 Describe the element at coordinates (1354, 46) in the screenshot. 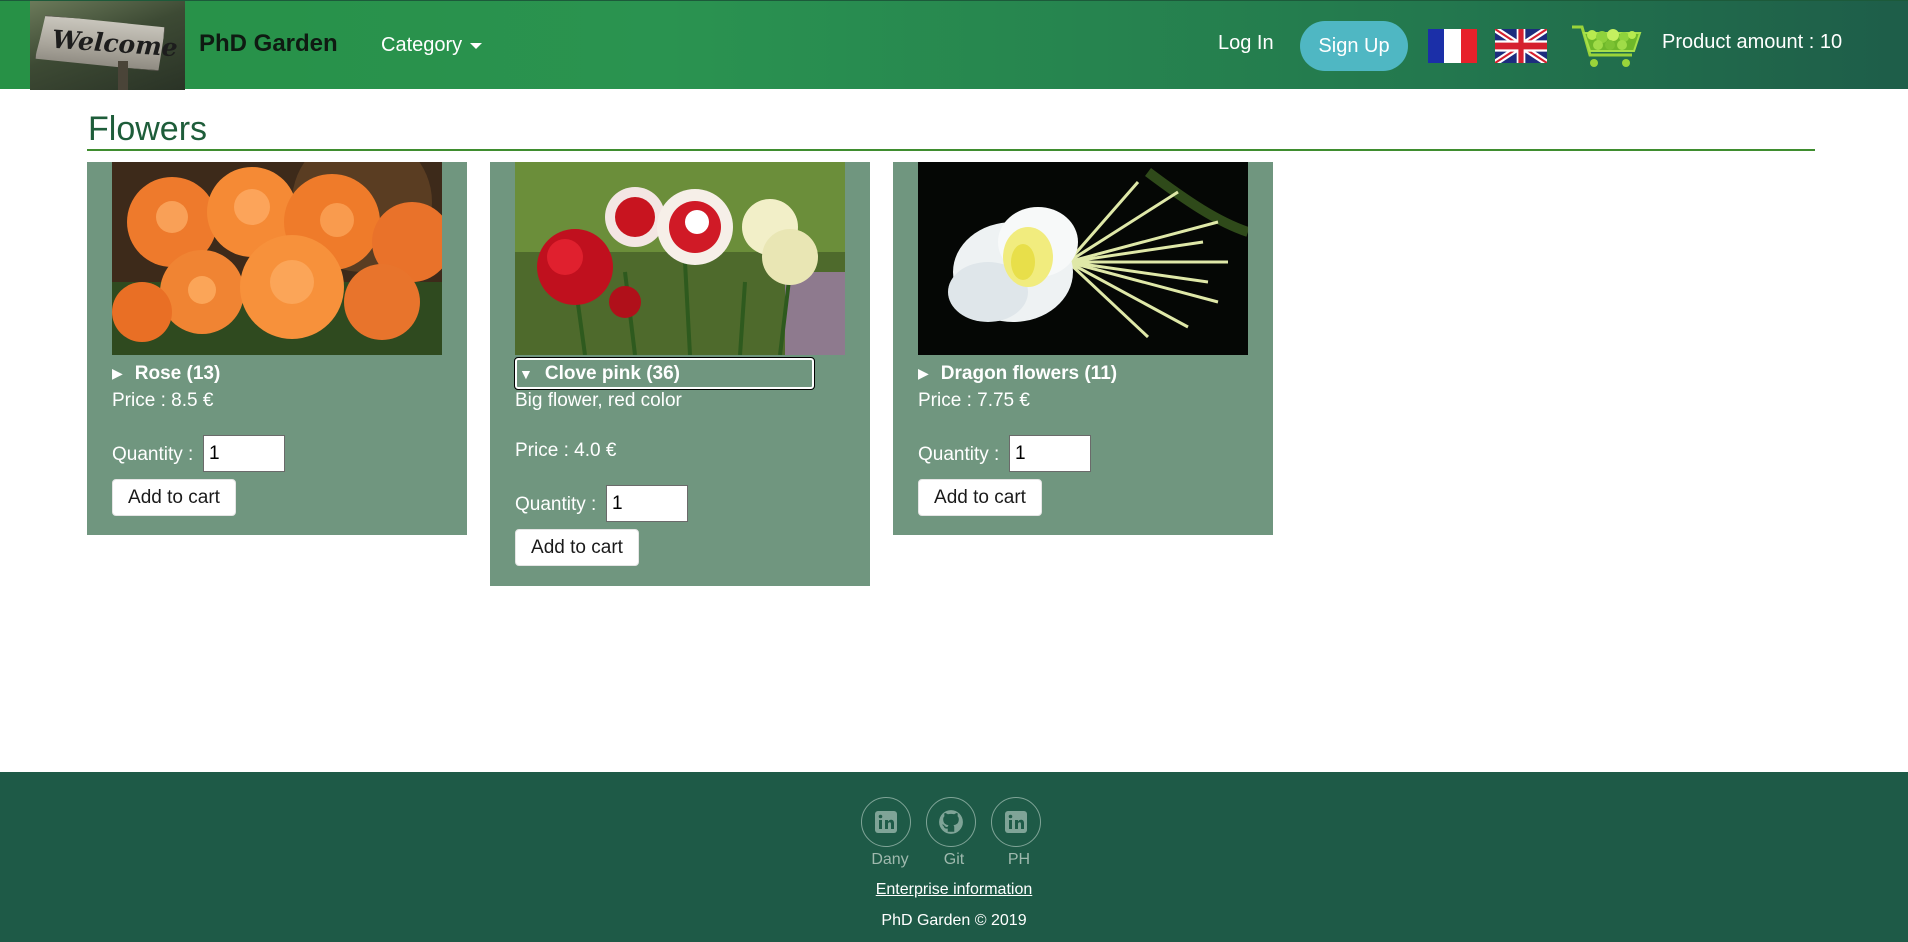

I see `signup-button: Sign Up` at that location.